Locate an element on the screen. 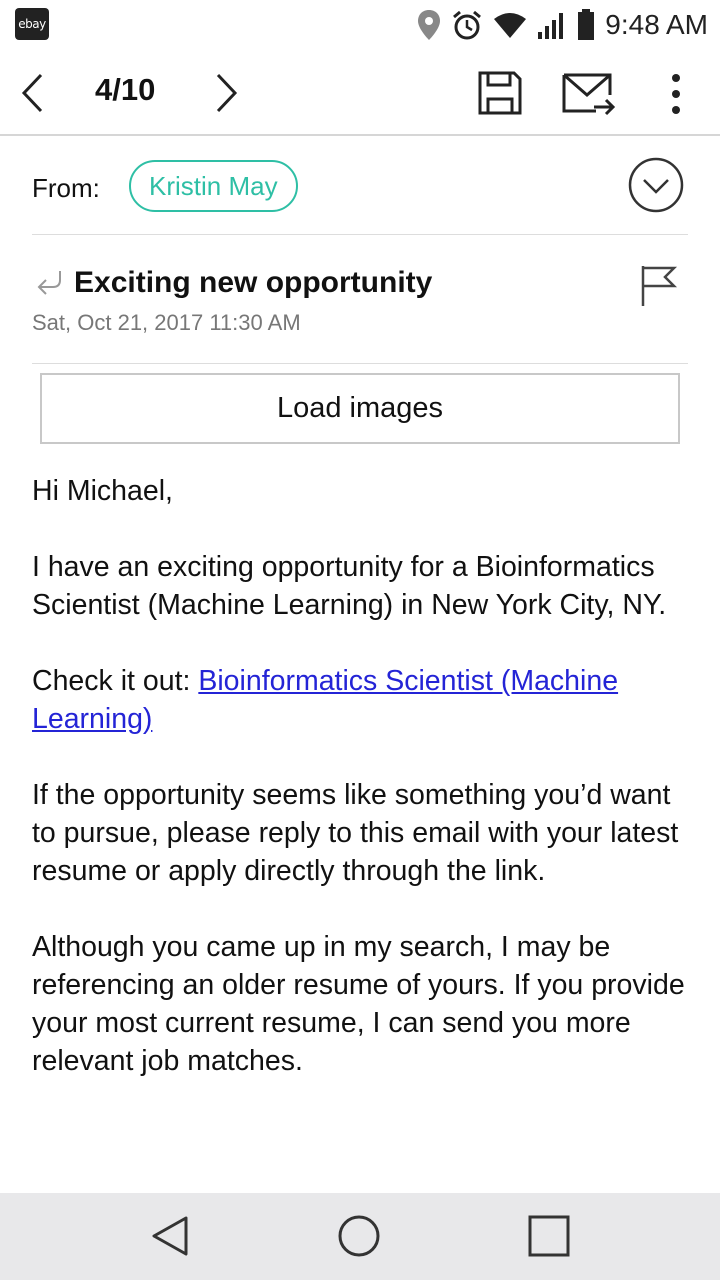 The width and height of the screenshot is (720, 1280). more-vert-icon is located at coordinates (676, 94).